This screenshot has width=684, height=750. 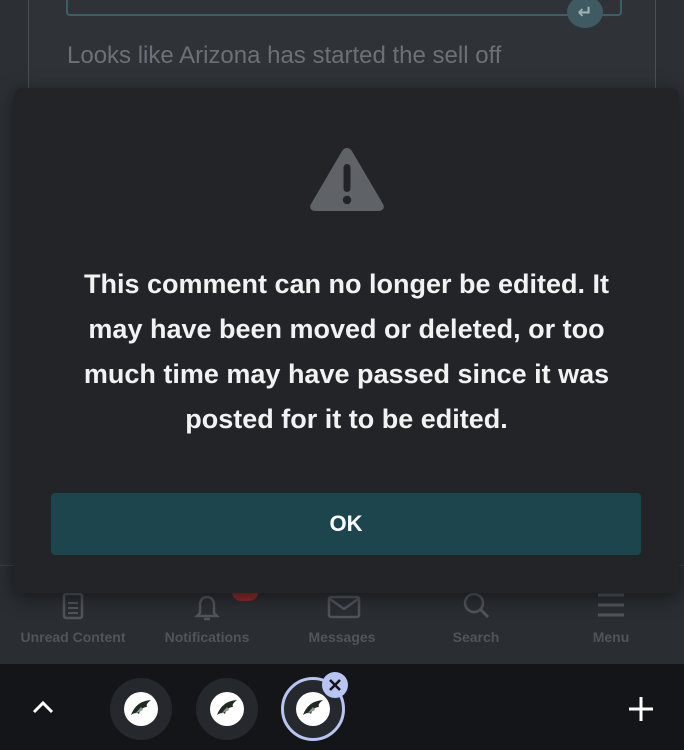 What do you see at coordinates (344, 606) in the screenshot?
I see `envelope-icon` at bounding box center [344, 606].